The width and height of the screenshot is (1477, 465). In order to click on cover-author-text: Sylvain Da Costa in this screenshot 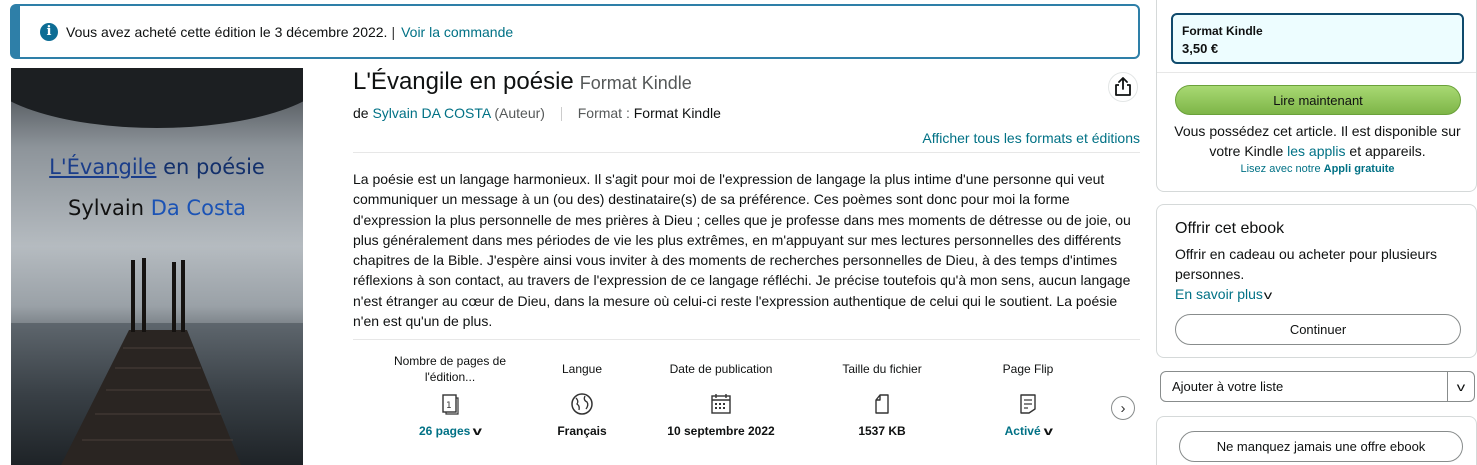, I will do `click(157, 208)`.